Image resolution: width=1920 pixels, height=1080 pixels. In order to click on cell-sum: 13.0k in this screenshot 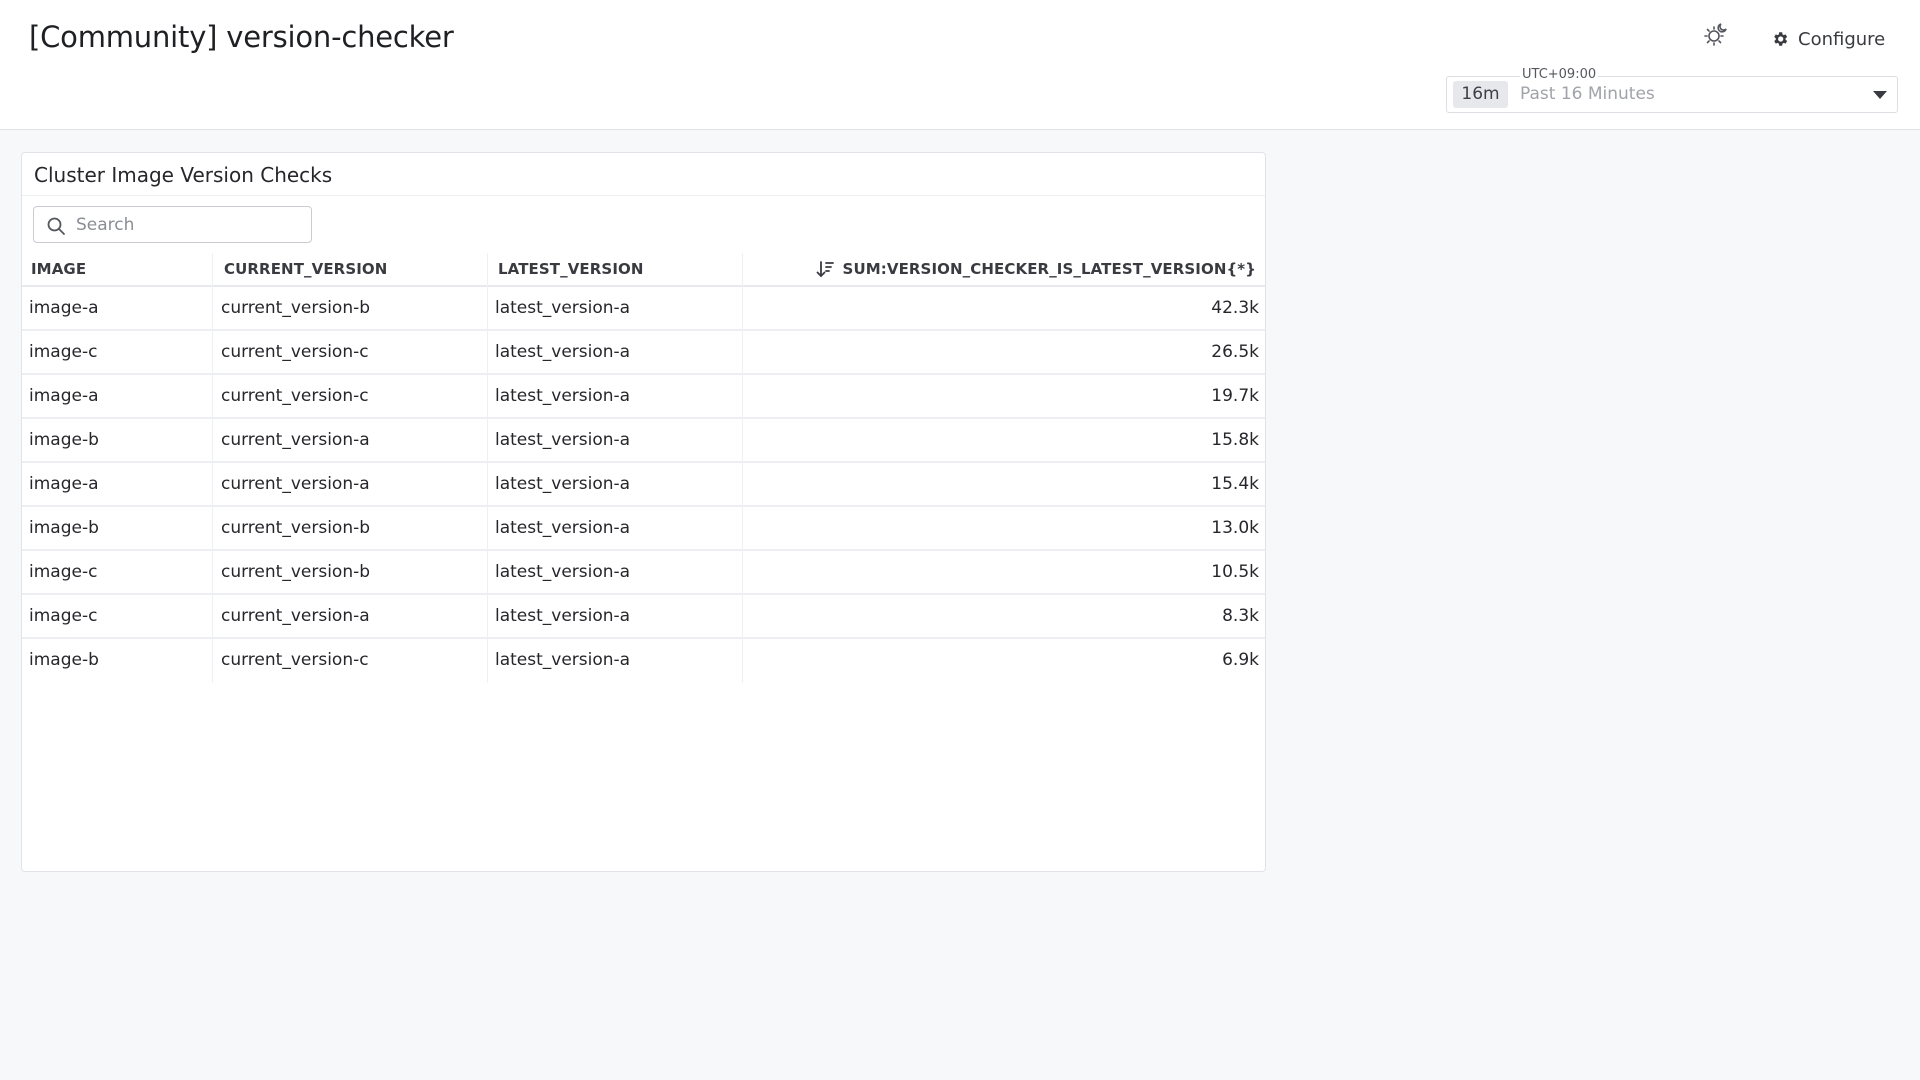, I will do `click(1235, 528)`.